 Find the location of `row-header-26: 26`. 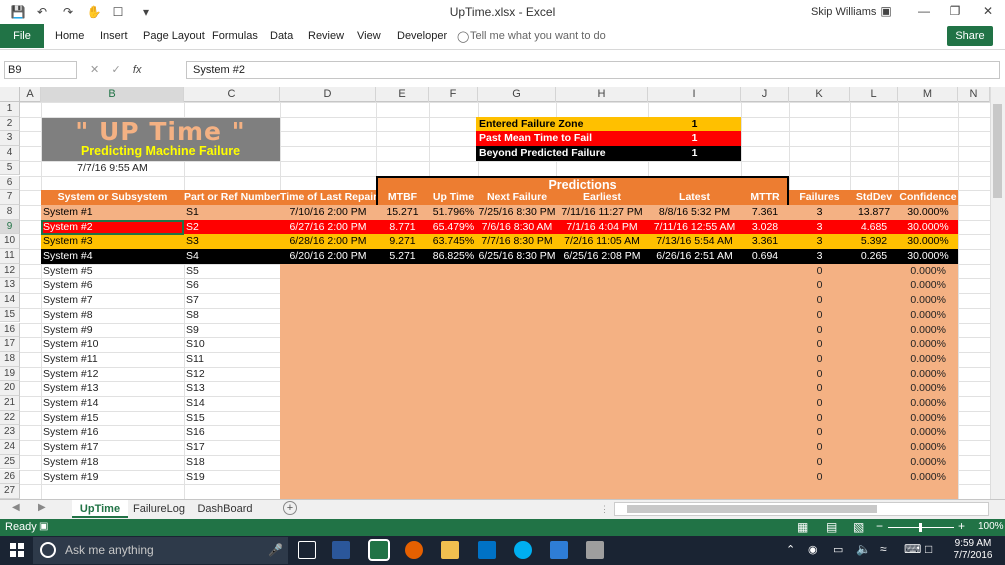

row-header-26: 26 is located at coordinates (10, 477).